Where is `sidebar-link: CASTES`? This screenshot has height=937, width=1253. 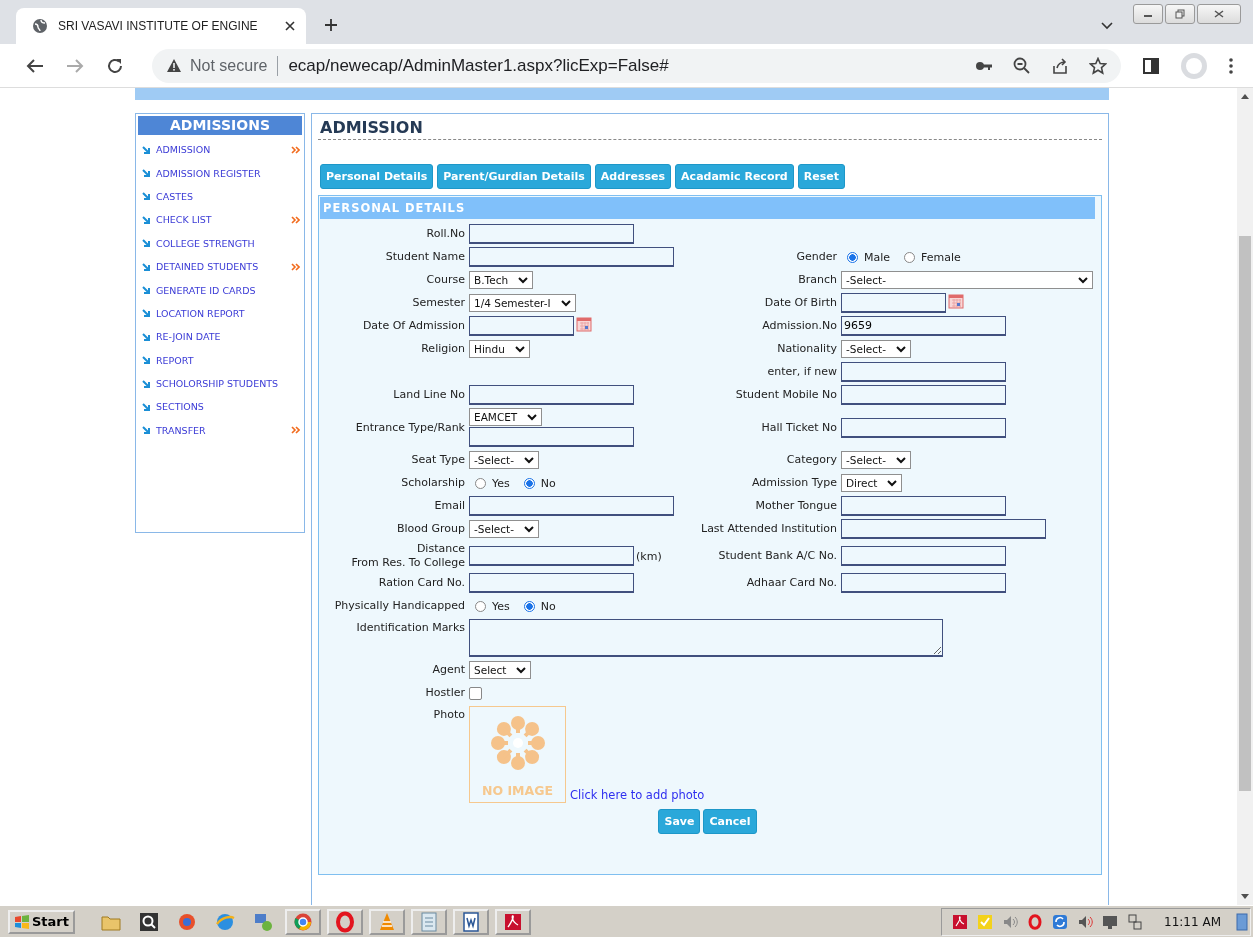 sidebar-link: CASTES is located at coordinates (229, 196).